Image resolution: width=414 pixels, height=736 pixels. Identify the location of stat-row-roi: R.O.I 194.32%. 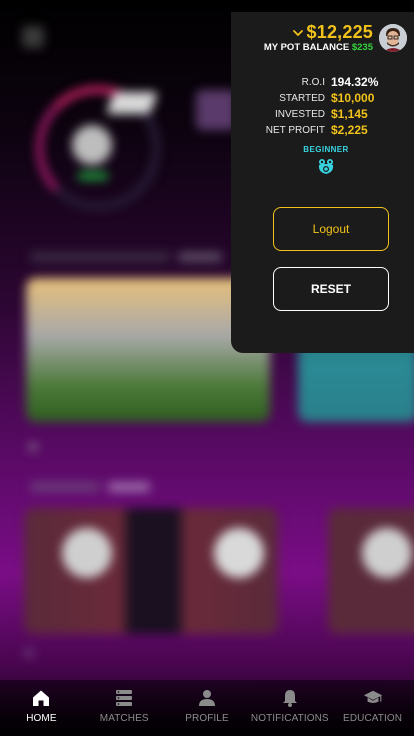
(322, 82).